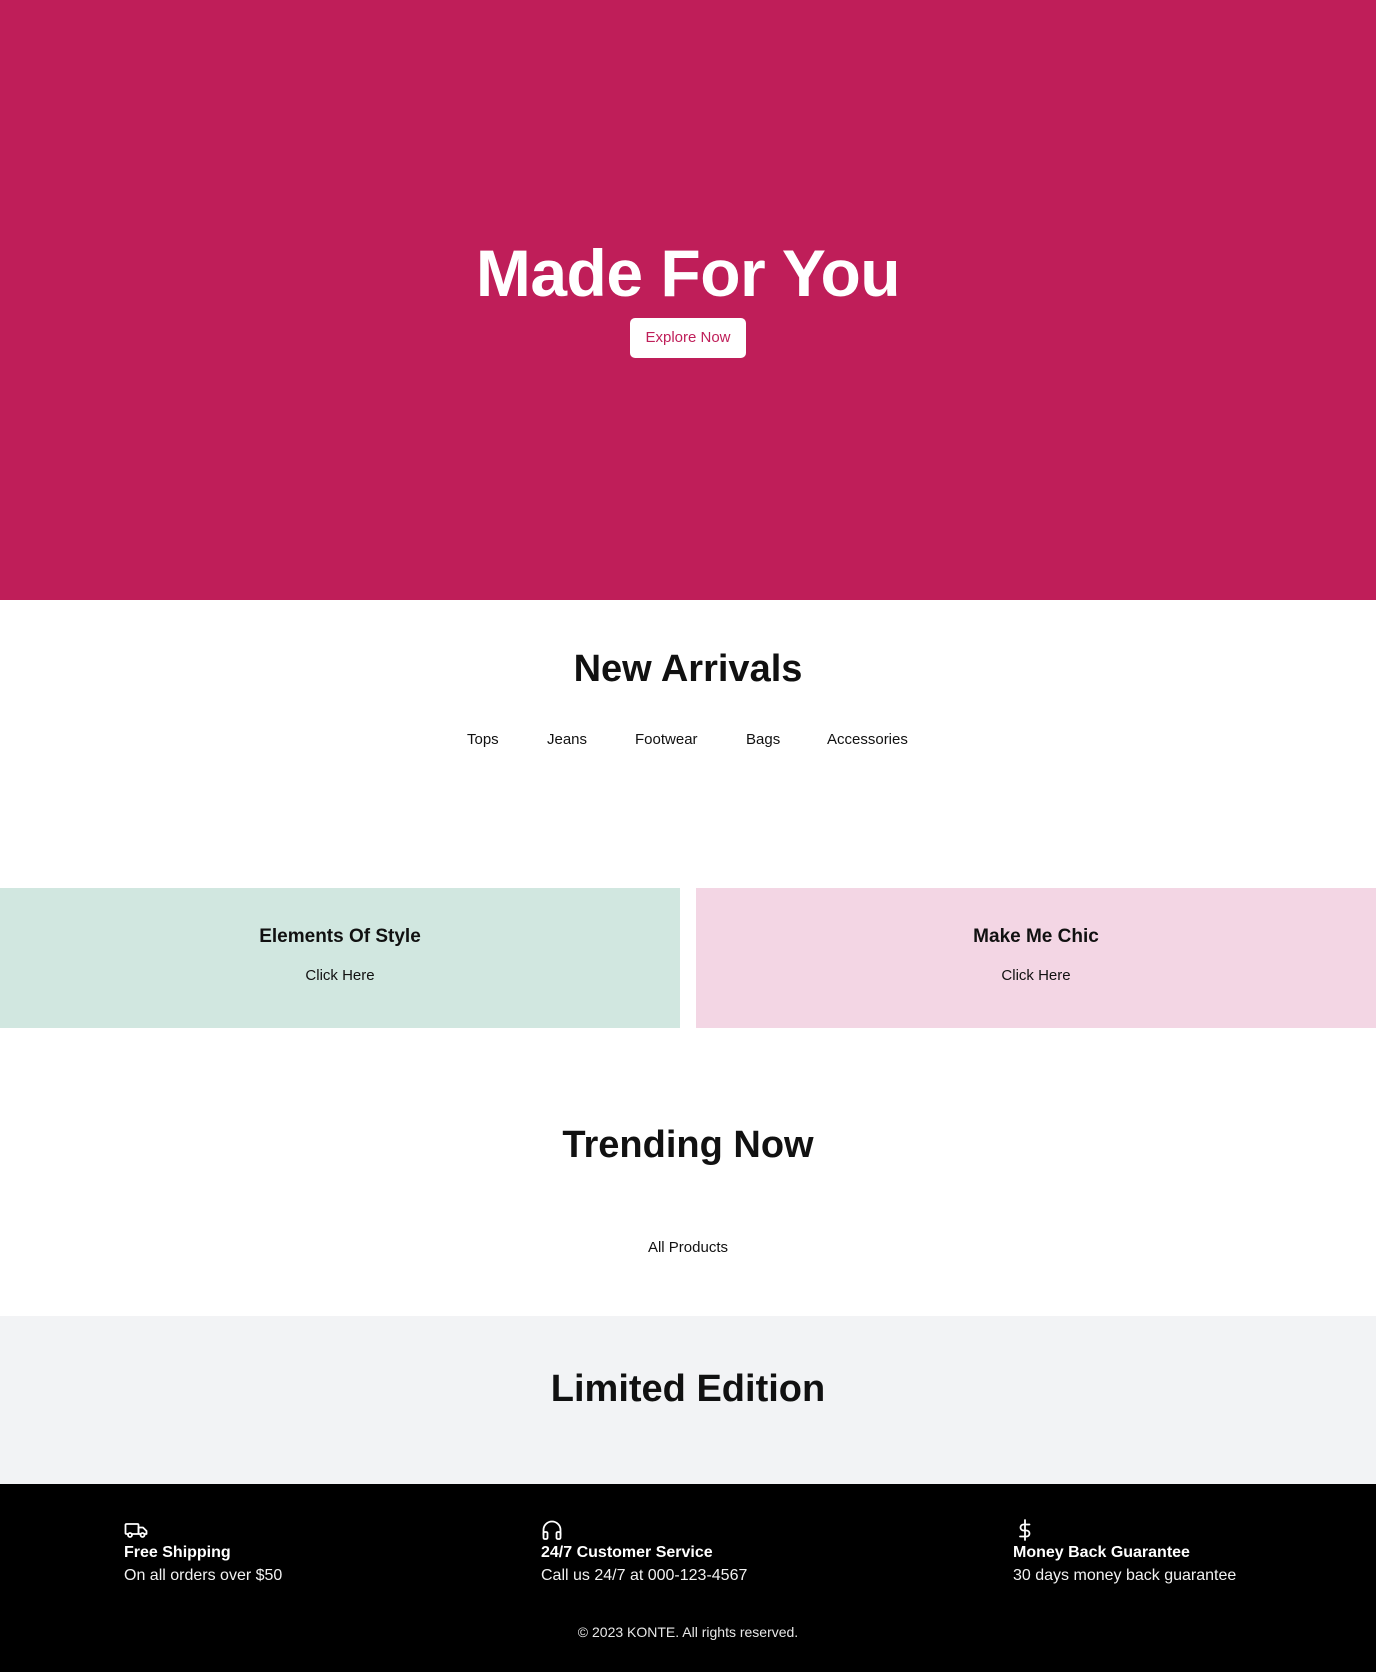 The width and height of the screenshot is (1376, 1672). What do you see at coordinates (688, 669) in the screenshot?
I see `new-arrivals-title: New Arrivals` at bounding box center [688, 669].